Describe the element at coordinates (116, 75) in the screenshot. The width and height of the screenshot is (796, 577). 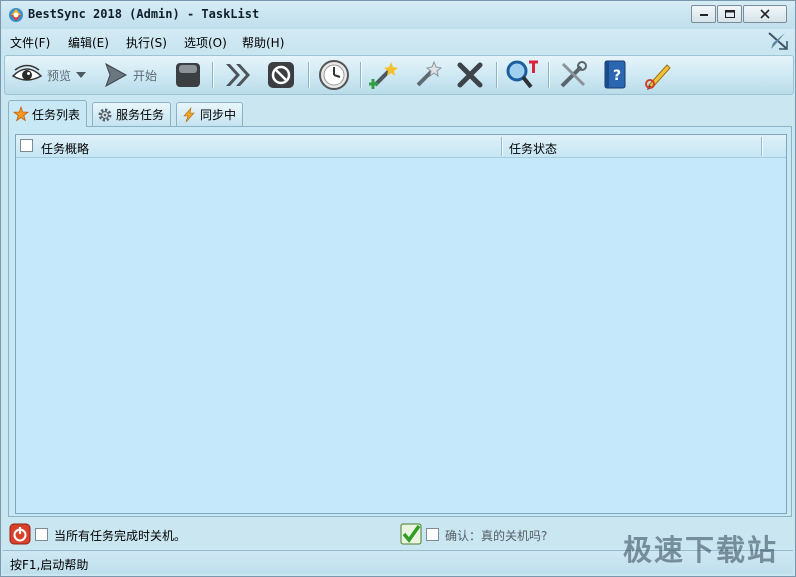
I see `play-icon` at that location.